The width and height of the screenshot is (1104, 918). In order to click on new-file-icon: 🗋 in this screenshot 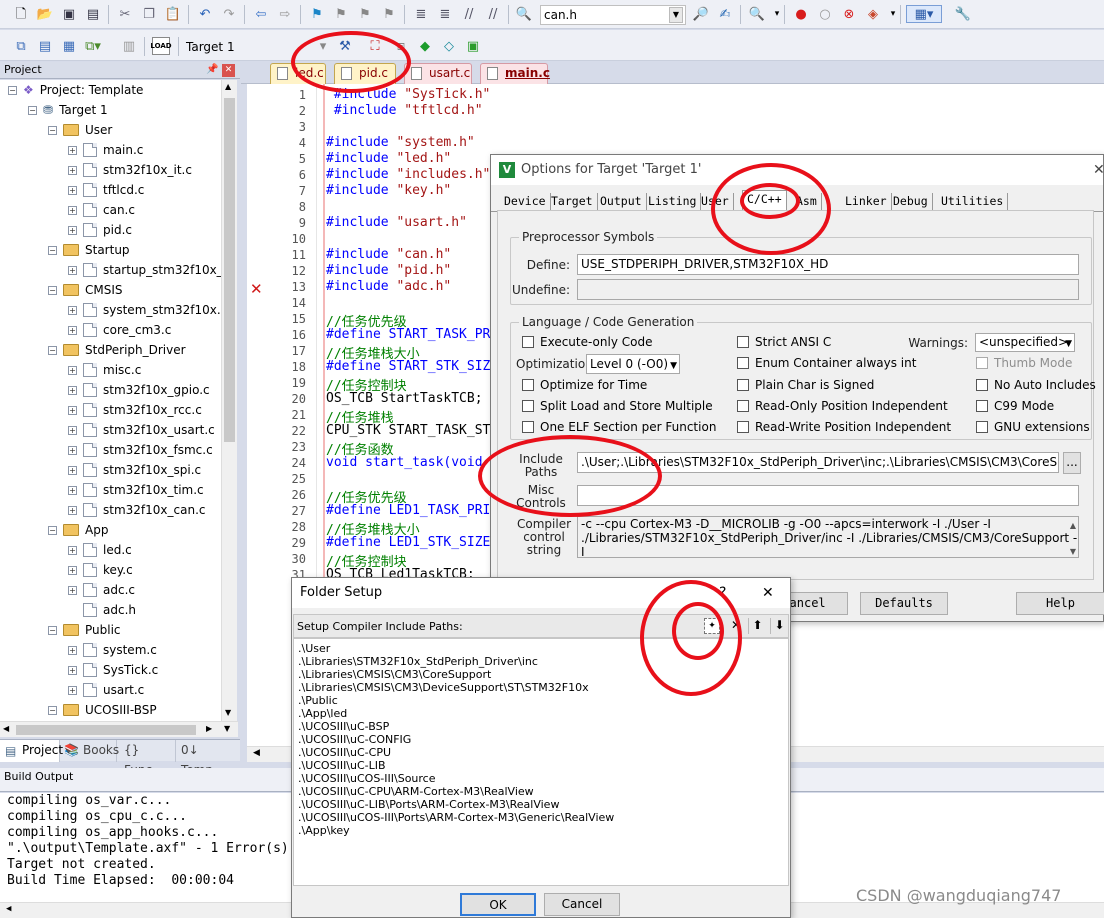, I will do `click(21, 14)`.